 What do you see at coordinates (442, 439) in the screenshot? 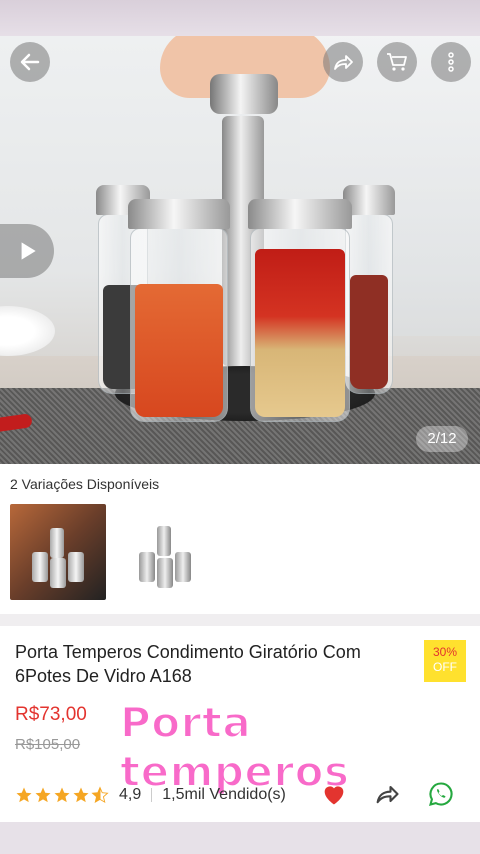
I see `image-page-indicator: 2/12` at bounding box center [442, 439].